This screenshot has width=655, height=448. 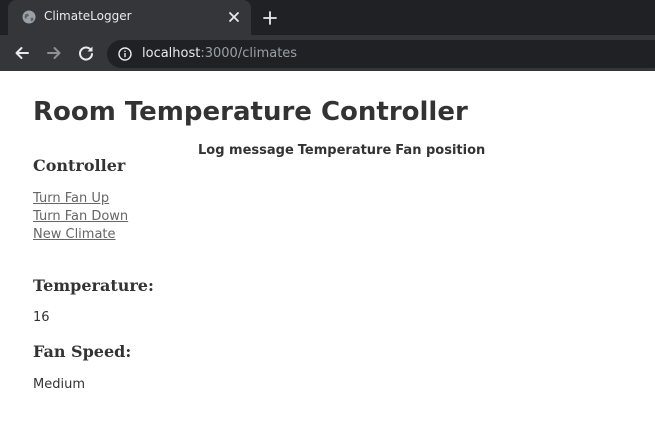 I want to click on url-path: :3000/climates, so click(x=249, y=53).